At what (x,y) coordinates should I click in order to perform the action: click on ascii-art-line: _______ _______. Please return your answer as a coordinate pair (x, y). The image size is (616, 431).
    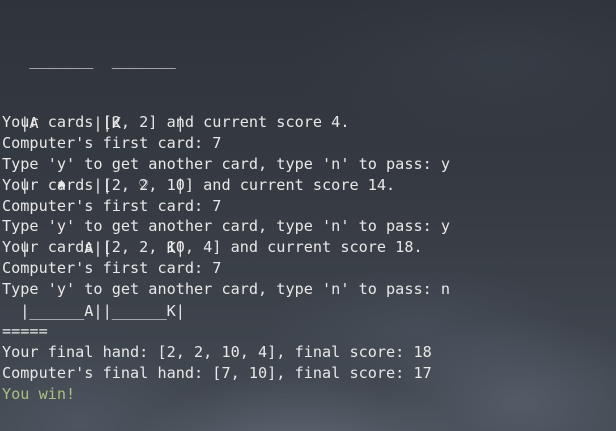
    Looking at the image, I should click on (89, 59).